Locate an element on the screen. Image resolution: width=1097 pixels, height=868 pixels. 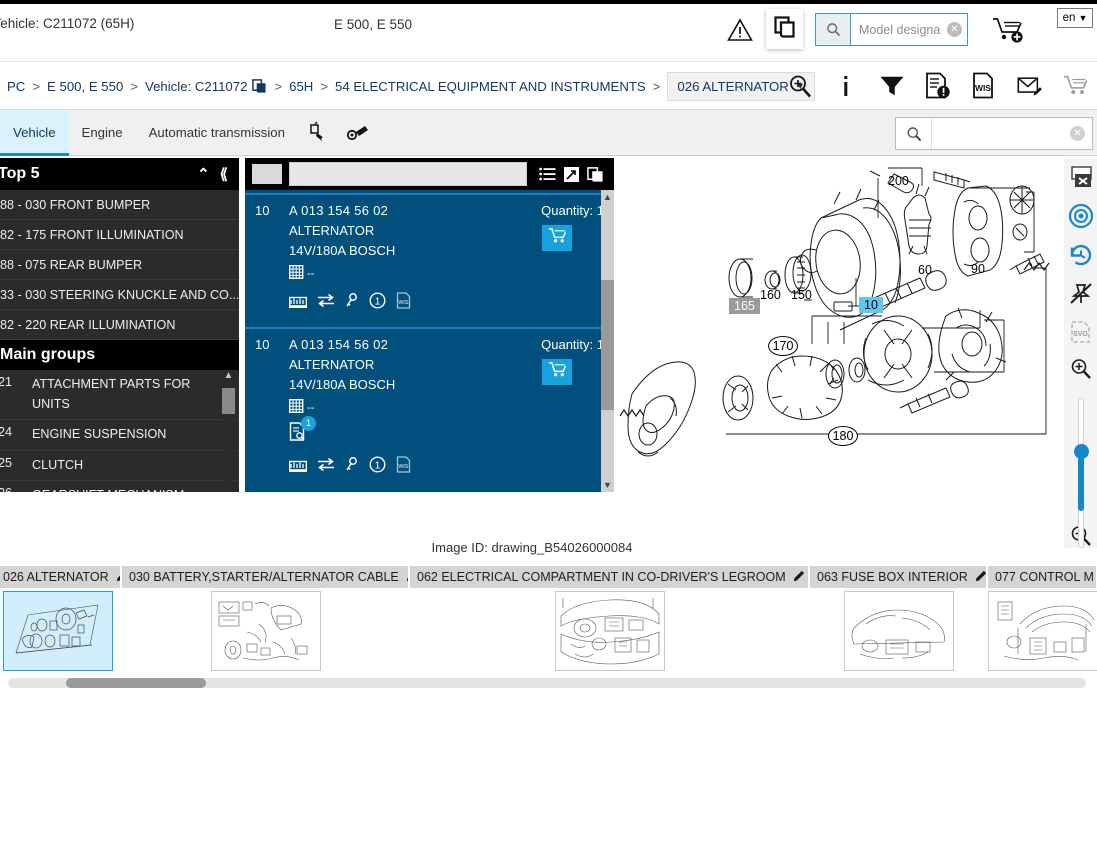
tab-vehicle: Vehicle is located at coordinates (34, 132).